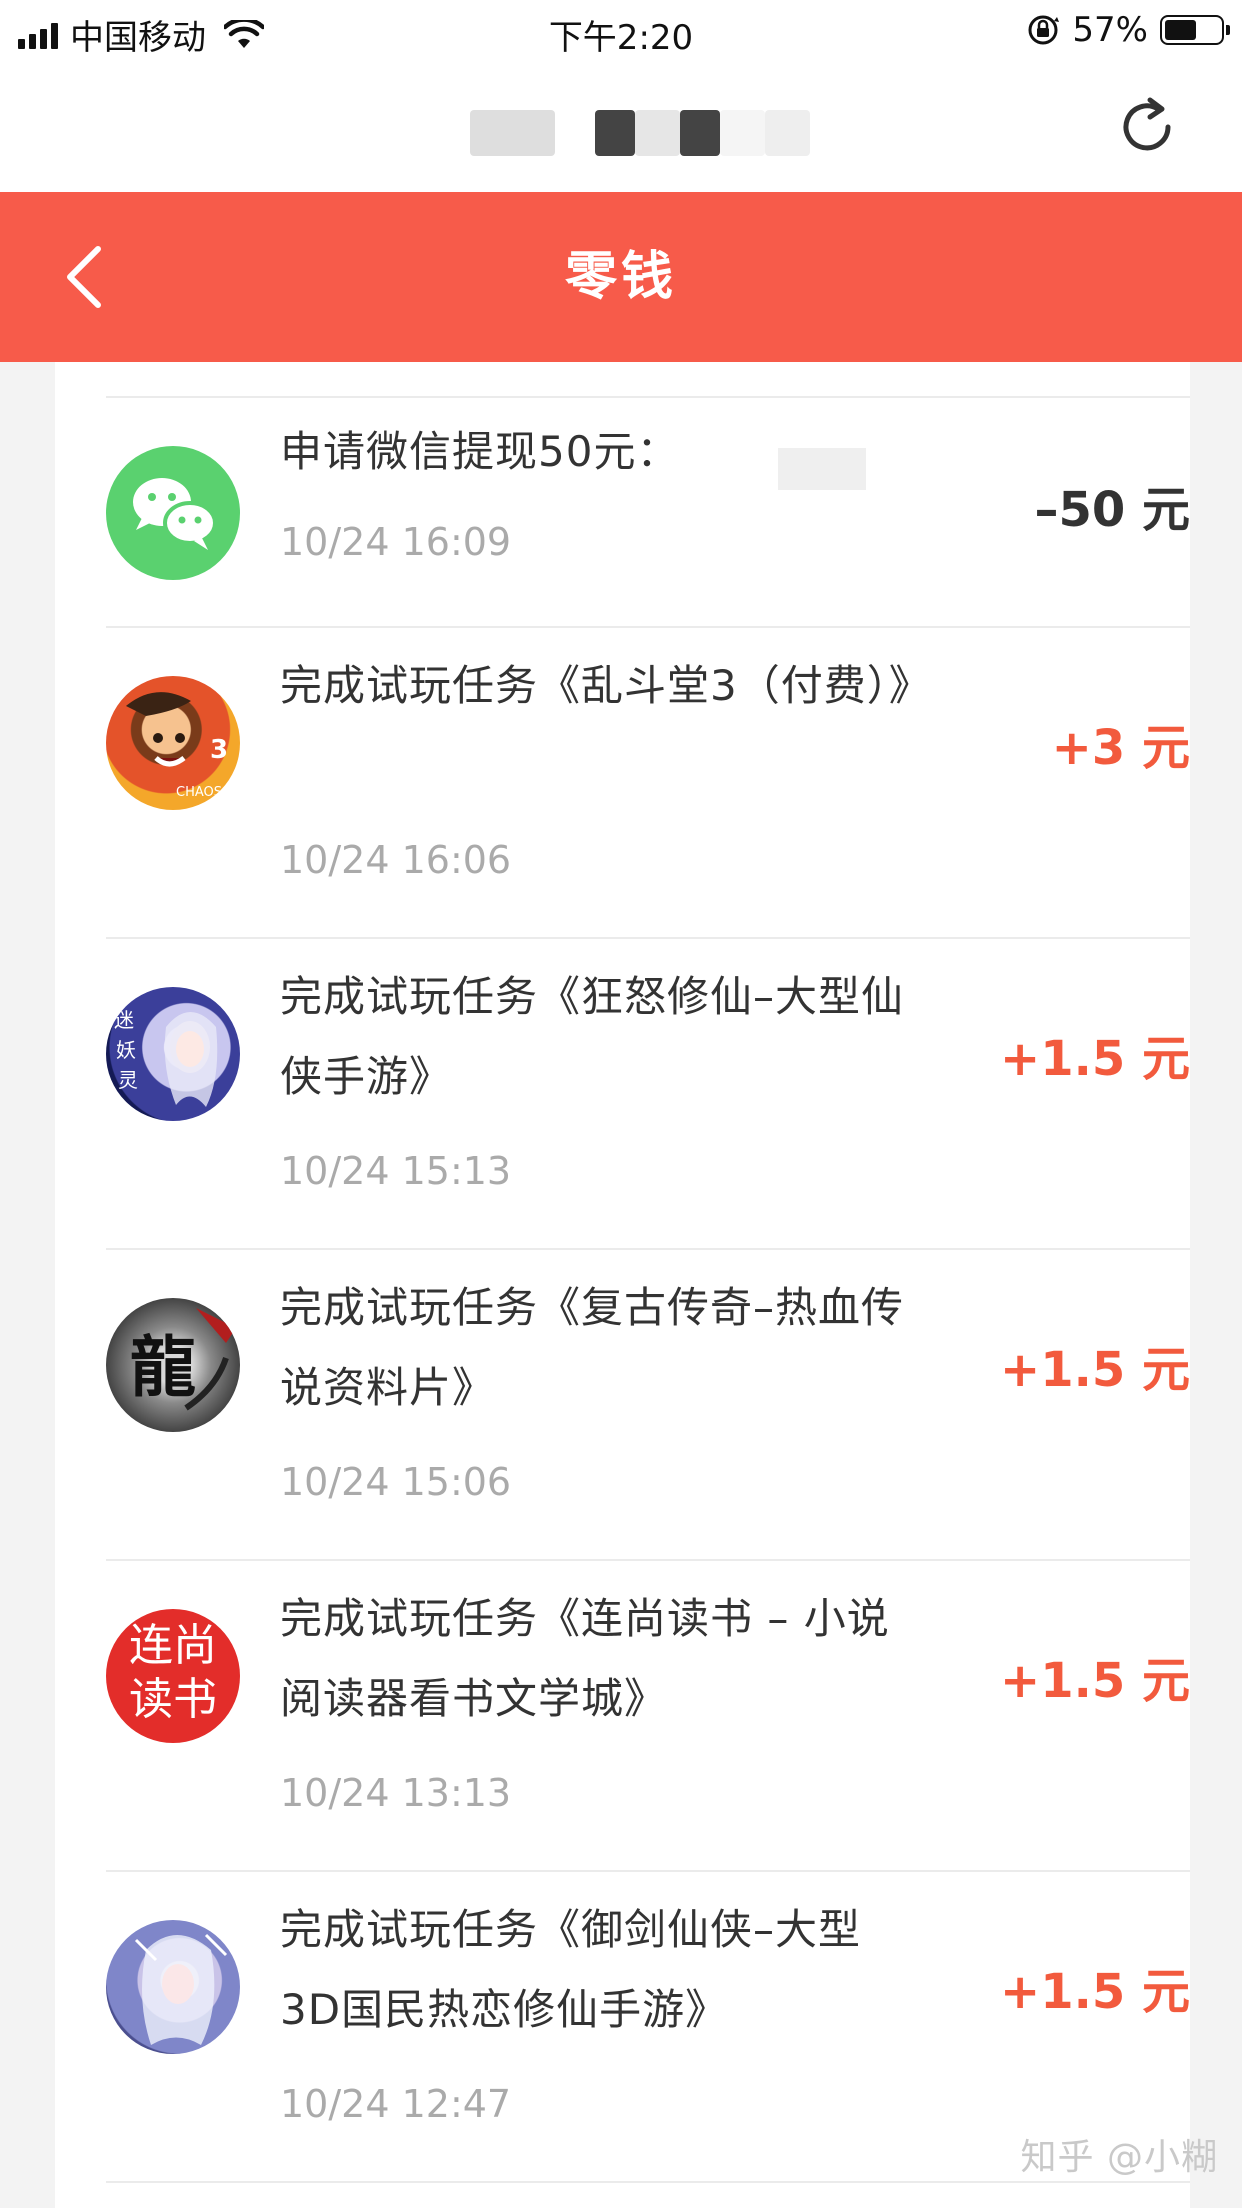  Describe the element at coordinates (128, 1080) in the screenshot. I see `svg-text: 灵` at that location.